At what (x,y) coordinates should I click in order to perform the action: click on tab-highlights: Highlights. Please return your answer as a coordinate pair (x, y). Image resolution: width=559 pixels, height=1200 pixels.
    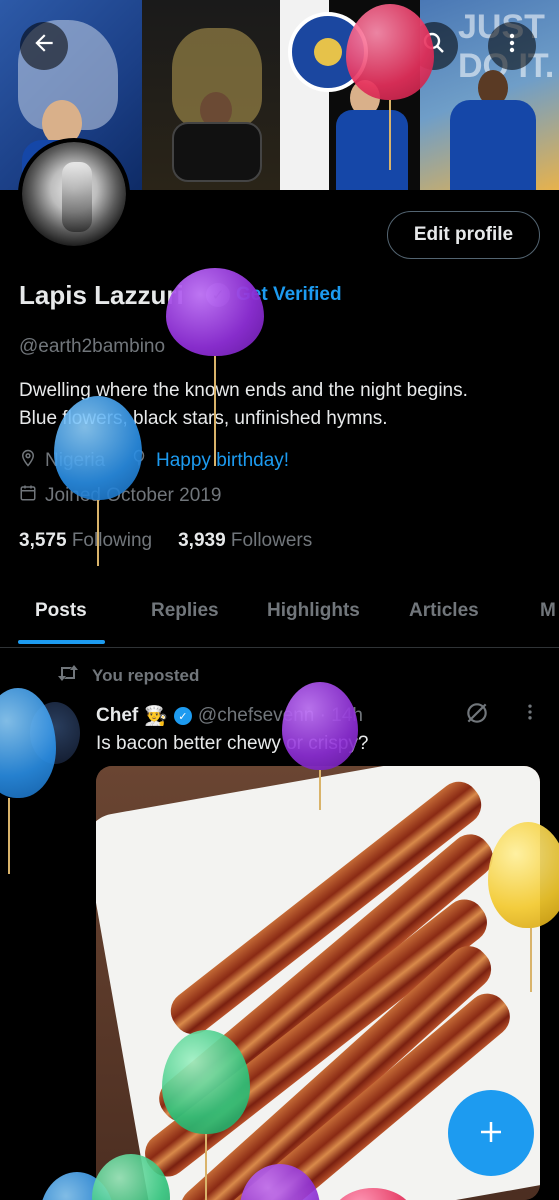
    Looking at the image, I should click on (313, 611).